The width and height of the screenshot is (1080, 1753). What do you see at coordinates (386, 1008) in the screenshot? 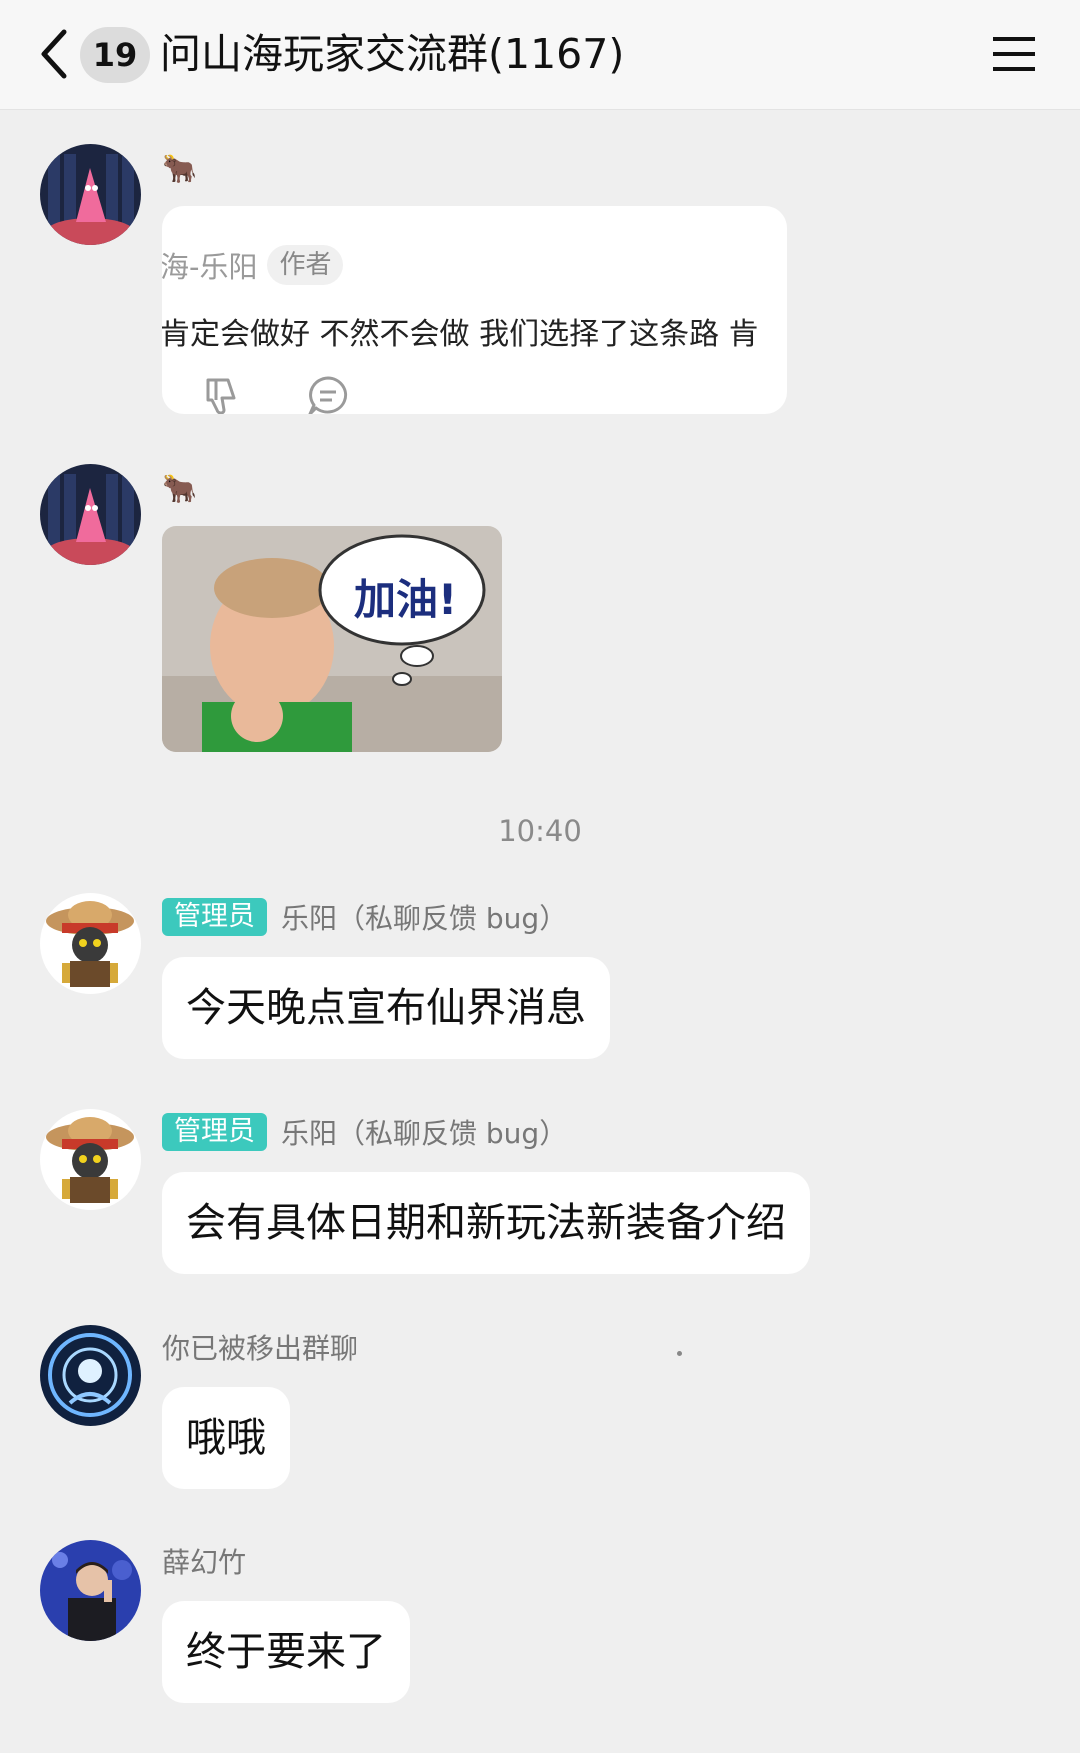
I see `message-bubble: 今天晚点宣布仙界消息` at bounding box center [386, 1008].